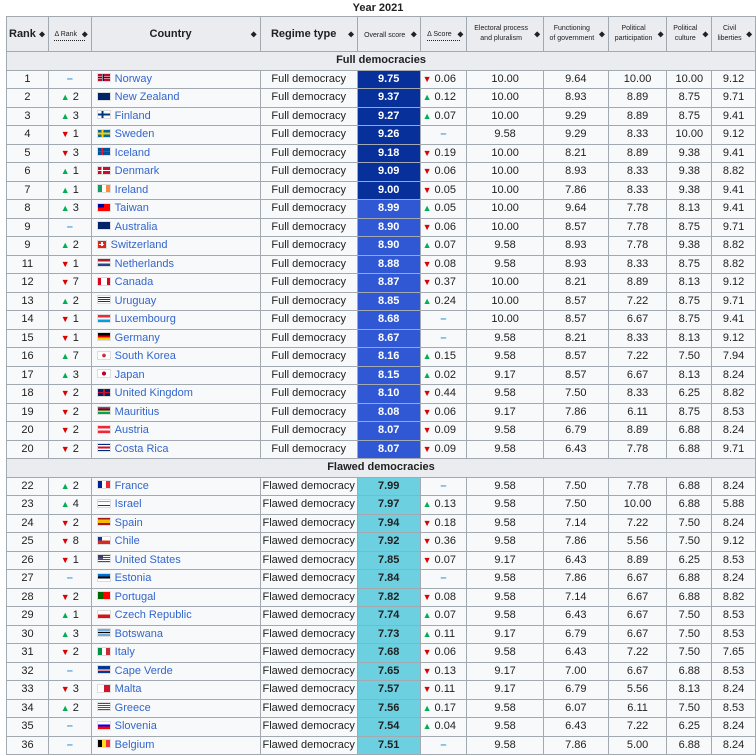  What do you see at coordinates (637, 616) in the screenshot?
I see `political-participation-cell: 6.67` at bounding box center [637, 616].